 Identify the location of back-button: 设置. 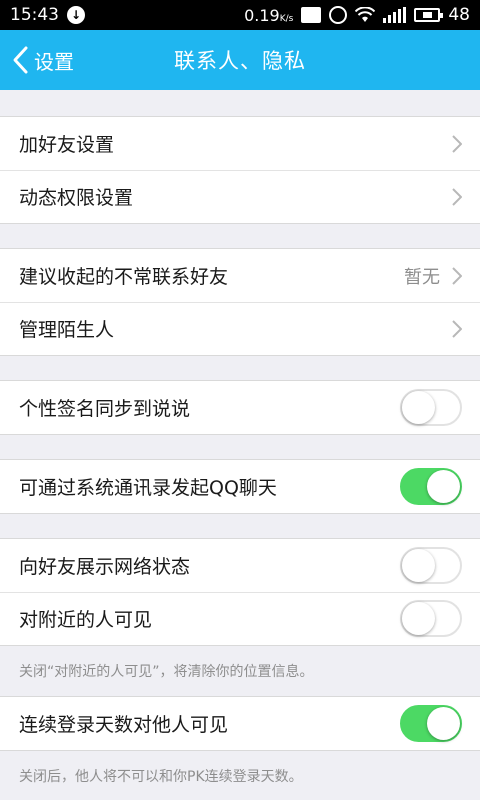
(42, 60).